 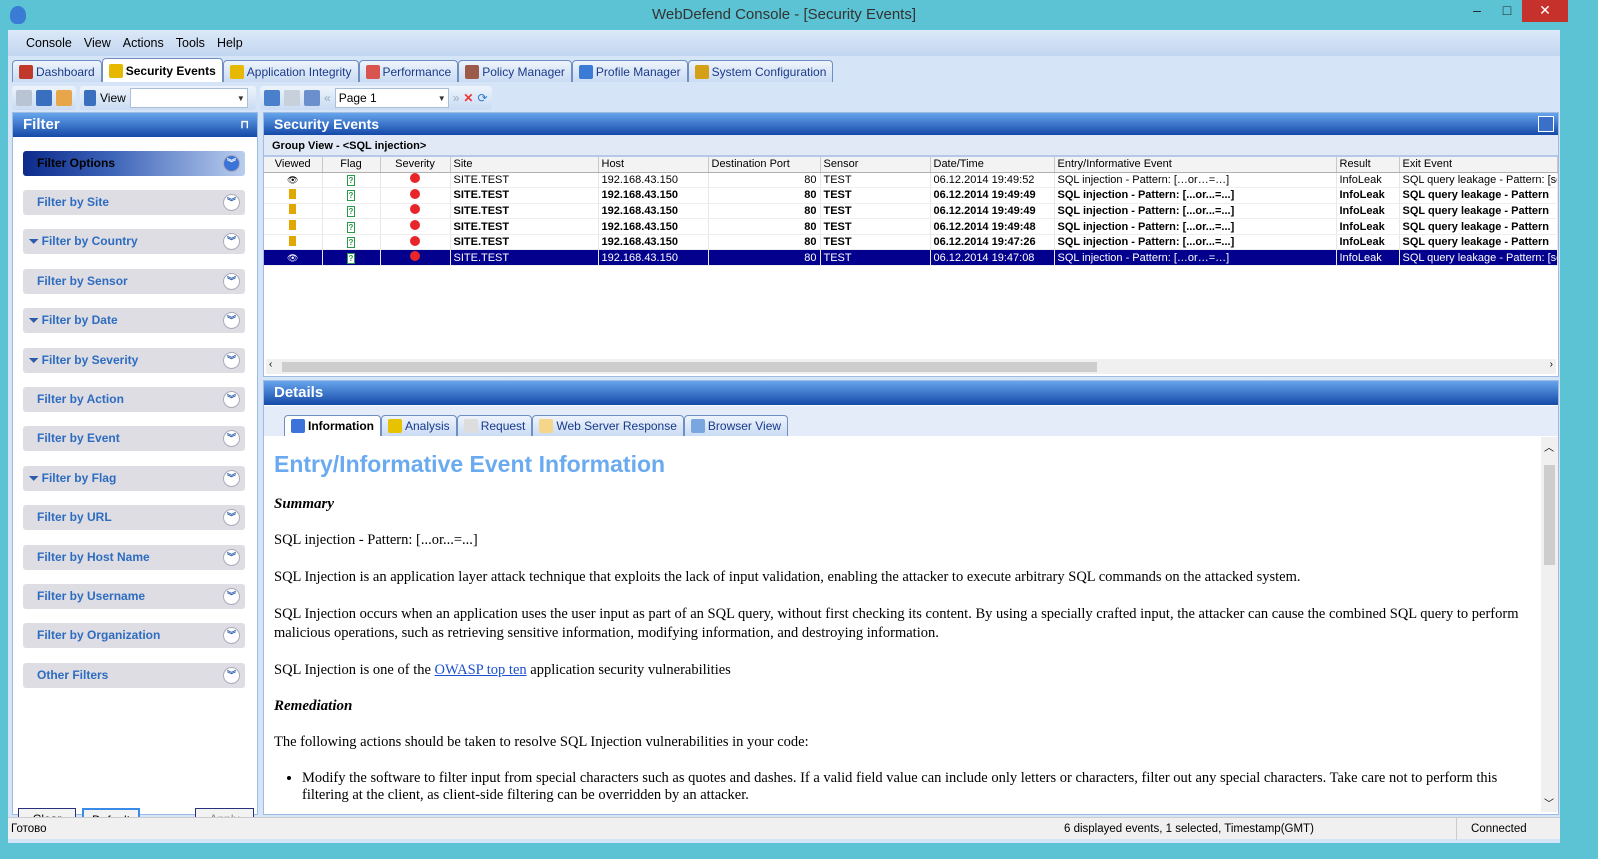 What do you see at coordinates (57, 71) in the screenshot?
I see `tab-dashboard: Dashboard` at bounding box center [57, 71].